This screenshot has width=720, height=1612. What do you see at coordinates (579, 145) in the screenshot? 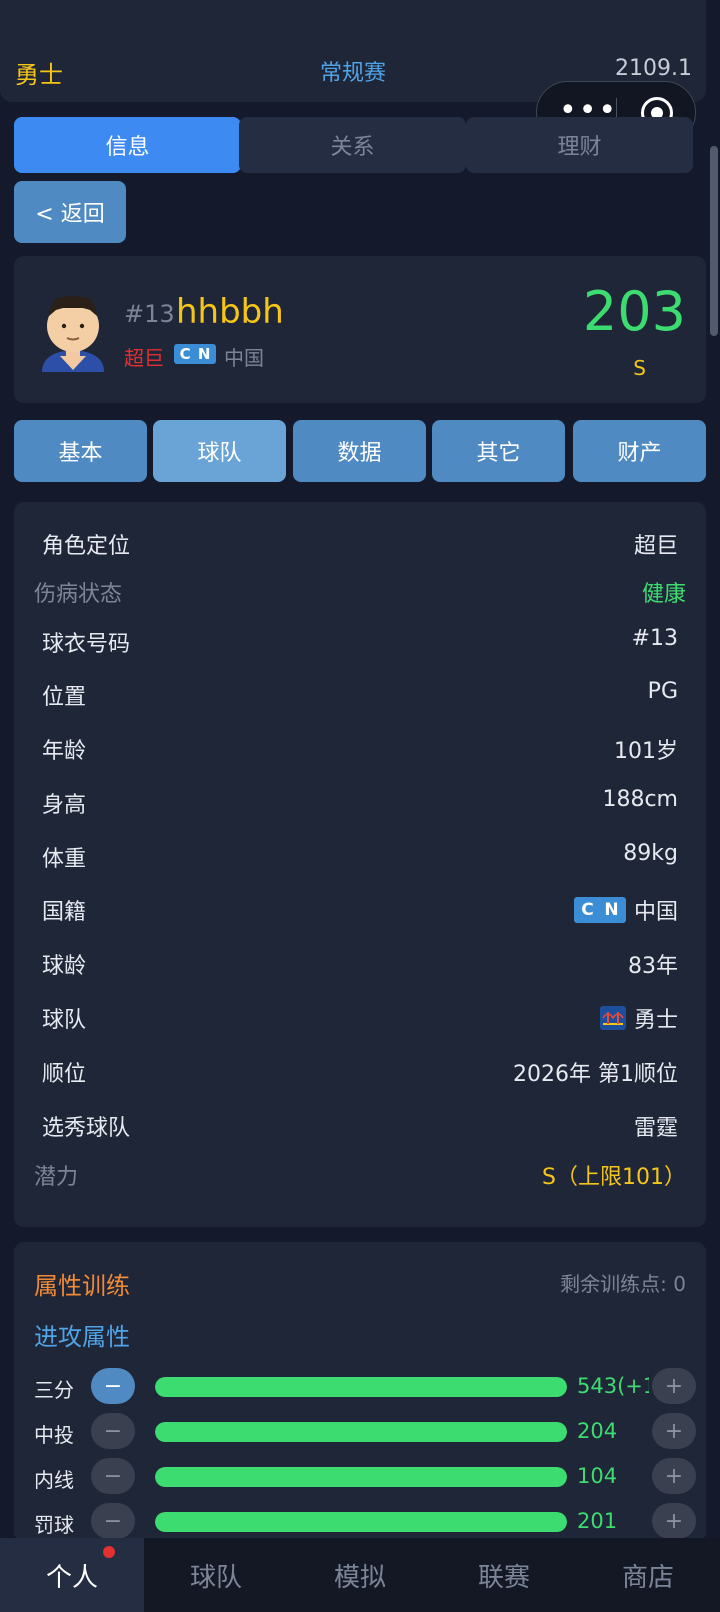
I see `tab-finance: 理财` at bounding box center [579, 145].